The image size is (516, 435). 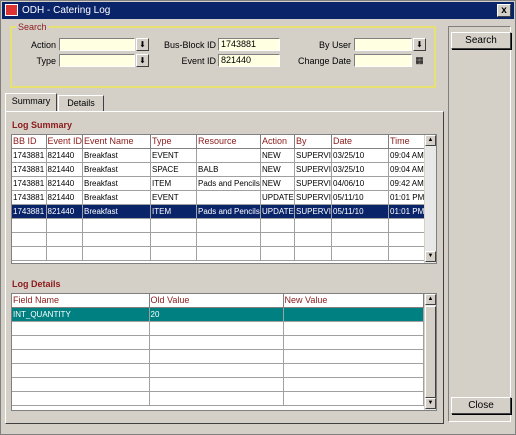 What do you see at coordinates (216, 301) in the screenshot?
I see `column-header: Old Value` at bounding box center [216, 301].